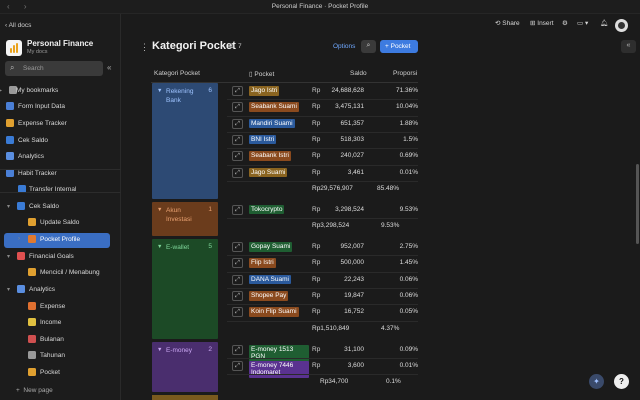  What do you see at coordinates (399, 46) in the screenshot?
I see `add-pocket-button: + Pocket` at bounding box center [399, 46].